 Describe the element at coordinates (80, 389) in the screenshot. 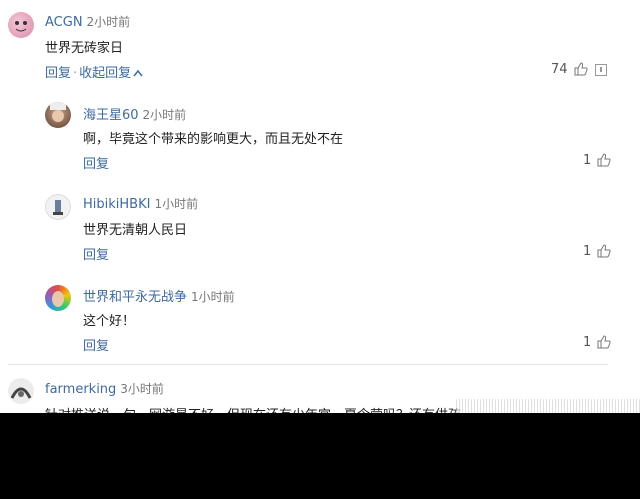

I see `username-text: farmerking` at that location.